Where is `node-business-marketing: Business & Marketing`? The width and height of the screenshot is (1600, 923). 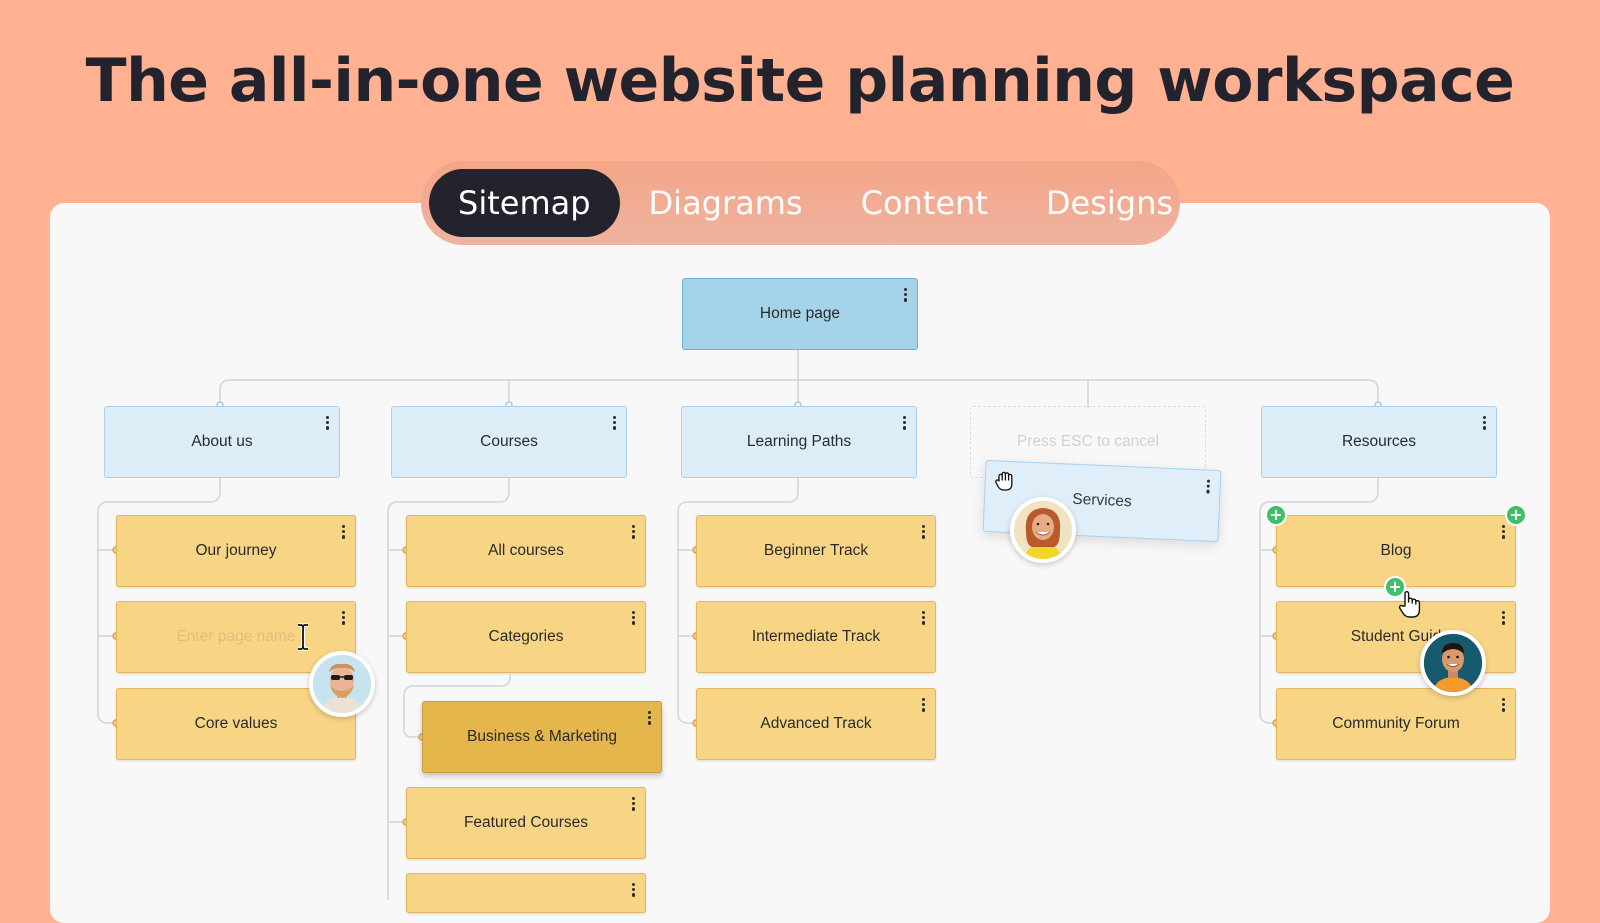
node-business-marketing: Business & Marketing is located at coordinates (542, 737).